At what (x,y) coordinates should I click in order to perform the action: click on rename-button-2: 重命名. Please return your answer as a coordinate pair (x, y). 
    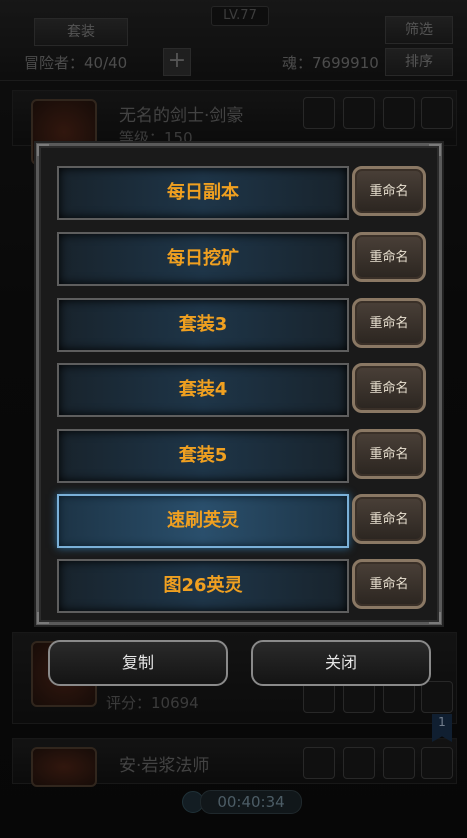
    Looking at the image, I should click on (389, 257).